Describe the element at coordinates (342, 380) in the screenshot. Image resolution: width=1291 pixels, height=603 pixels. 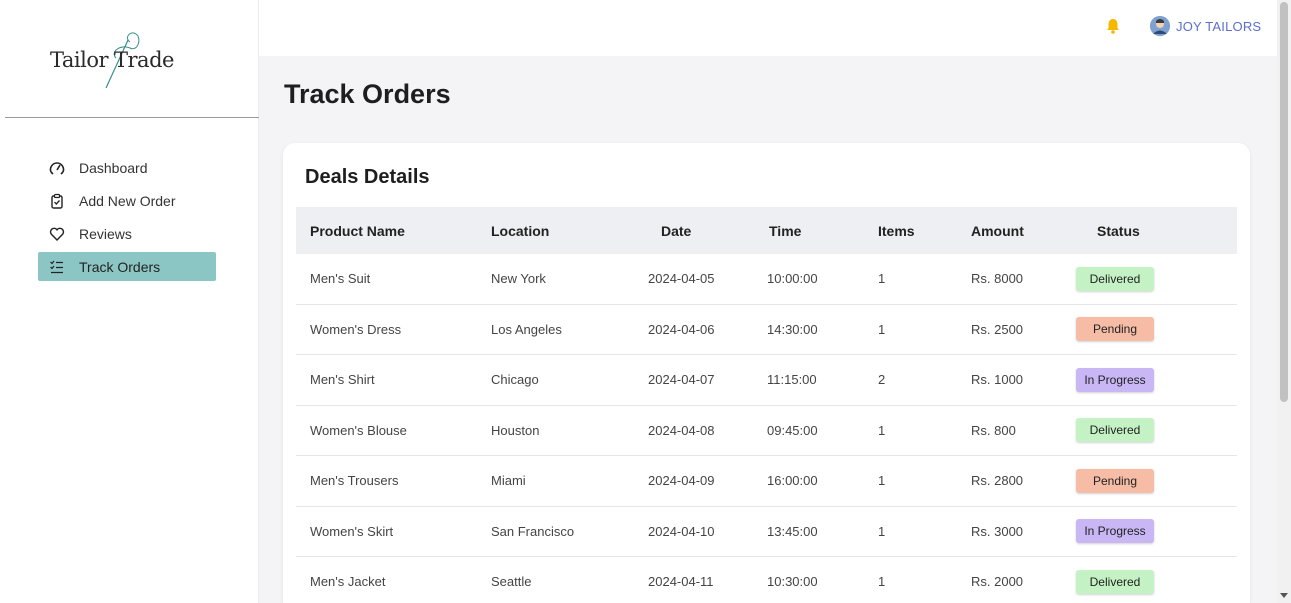
I see `product-name-cell: Men's Shirt` at that location.